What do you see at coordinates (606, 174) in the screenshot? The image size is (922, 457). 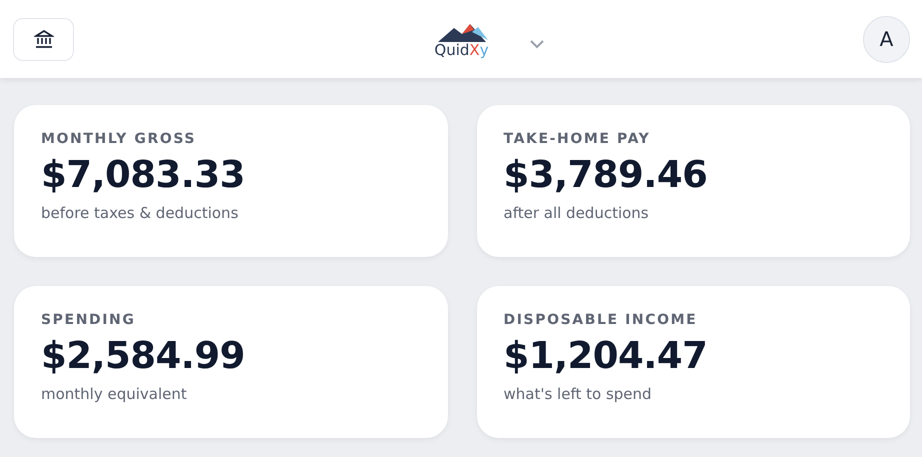 I see `card-amount: $3,789.46` at bounding box center [606, 174].